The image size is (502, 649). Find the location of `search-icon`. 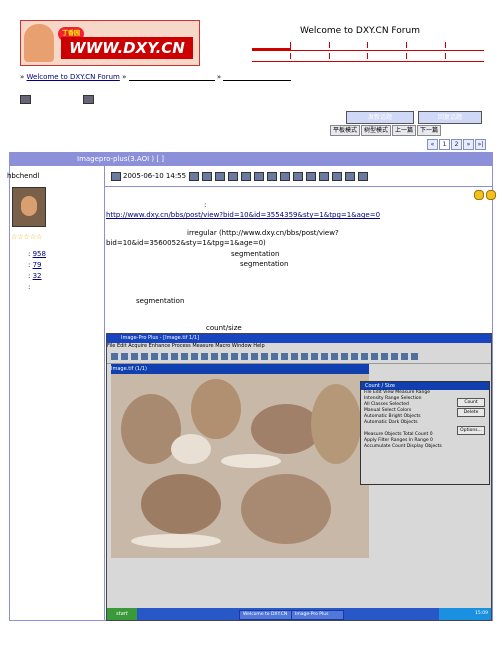

search-icon is located at coordinates (207, 176).